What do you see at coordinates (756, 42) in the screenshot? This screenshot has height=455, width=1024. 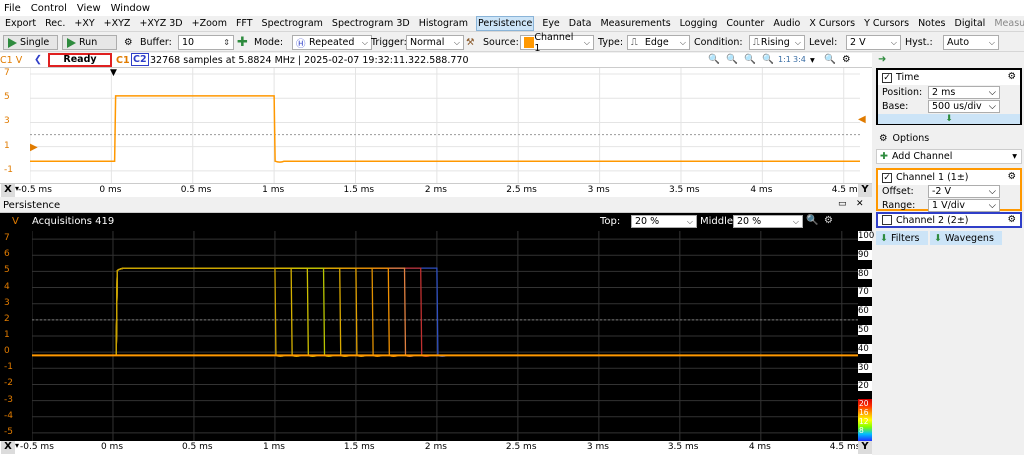 I see `rising-edge-icon: ⎍` at bounding box center [756, 42].